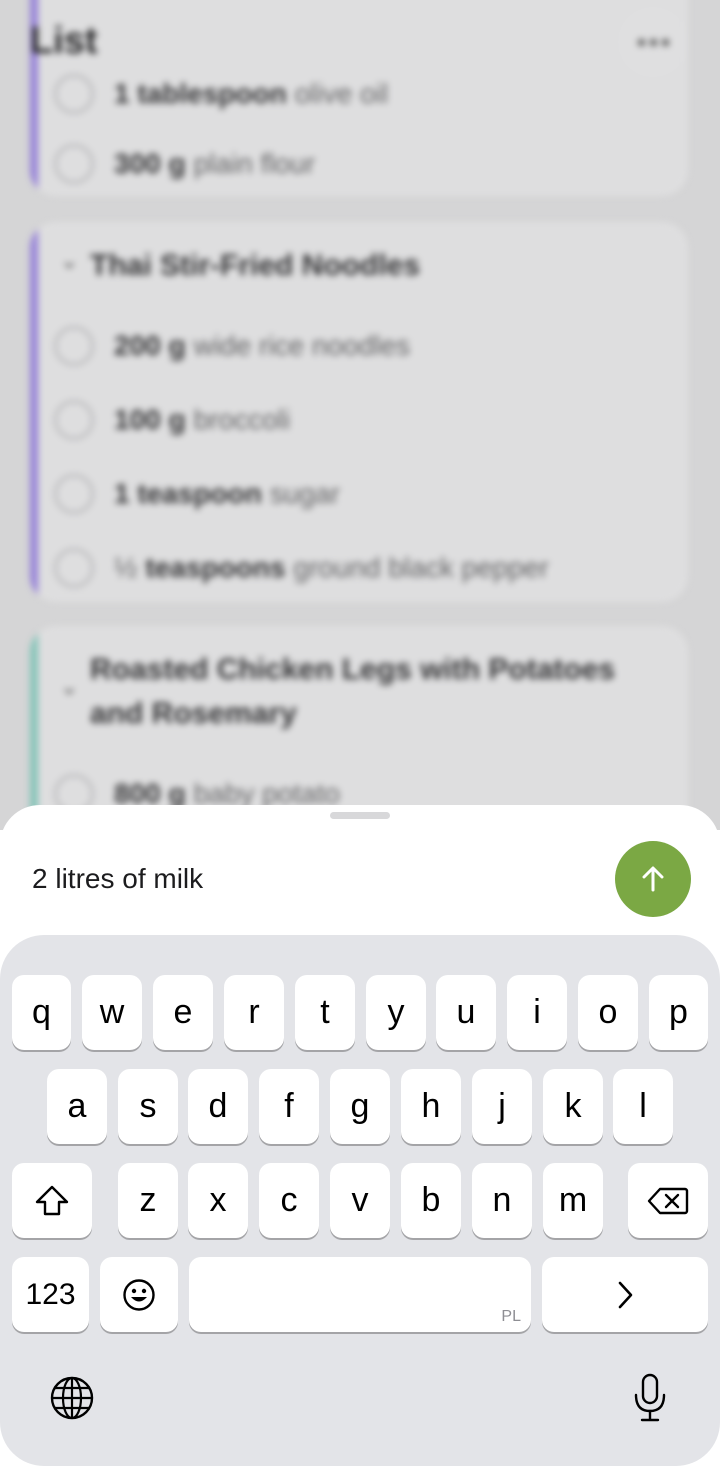 The width and height of the screenshot is (720, 1466). What do you see at coordinates (643, 1106) in the screenshot?
I see `key-l: l` at bounding box center [643, 1106].